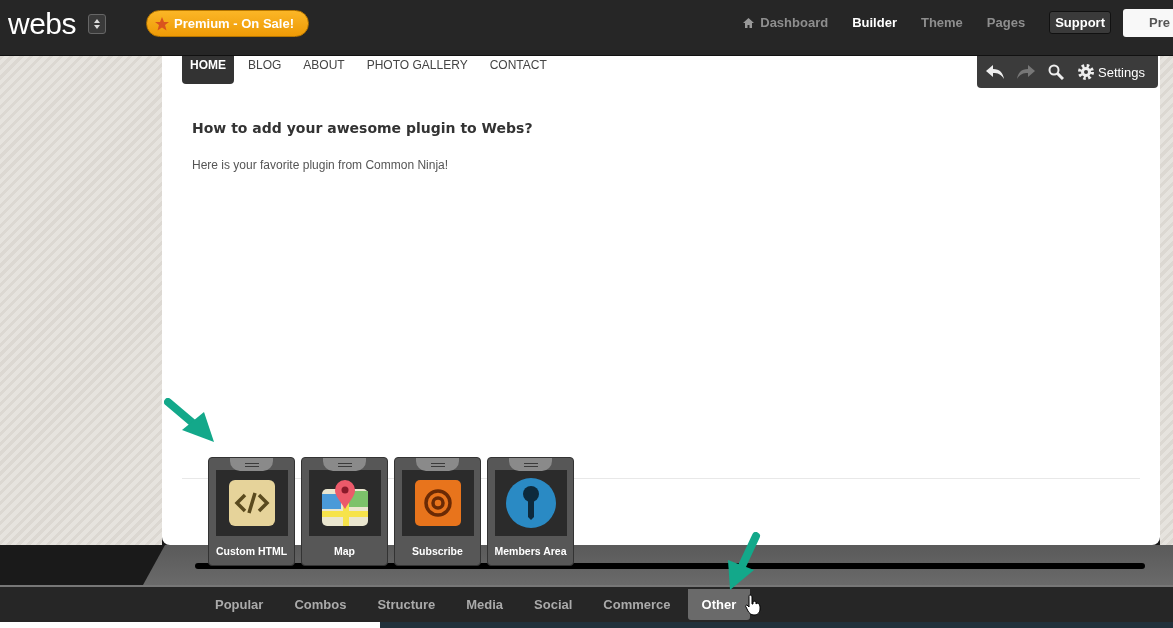  I want to click on category-tab: Popular, so click(239, 604).